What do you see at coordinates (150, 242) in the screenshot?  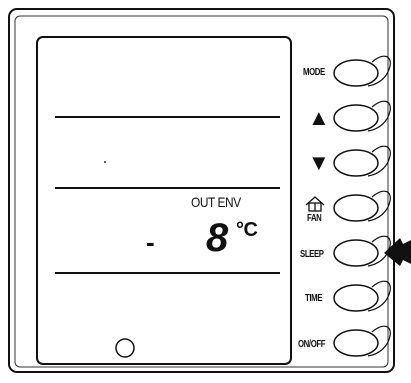 I see `temp-sign: -` at bounding box center [150, 242].